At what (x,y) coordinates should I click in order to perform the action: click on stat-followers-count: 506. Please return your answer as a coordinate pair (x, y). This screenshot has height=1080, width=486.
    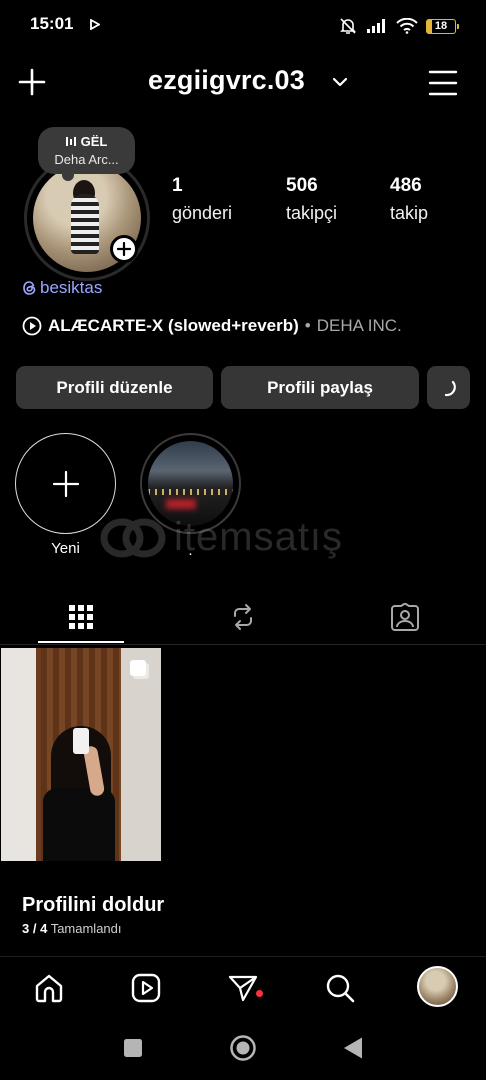
    Looking at the image, I should click on (302, 185).